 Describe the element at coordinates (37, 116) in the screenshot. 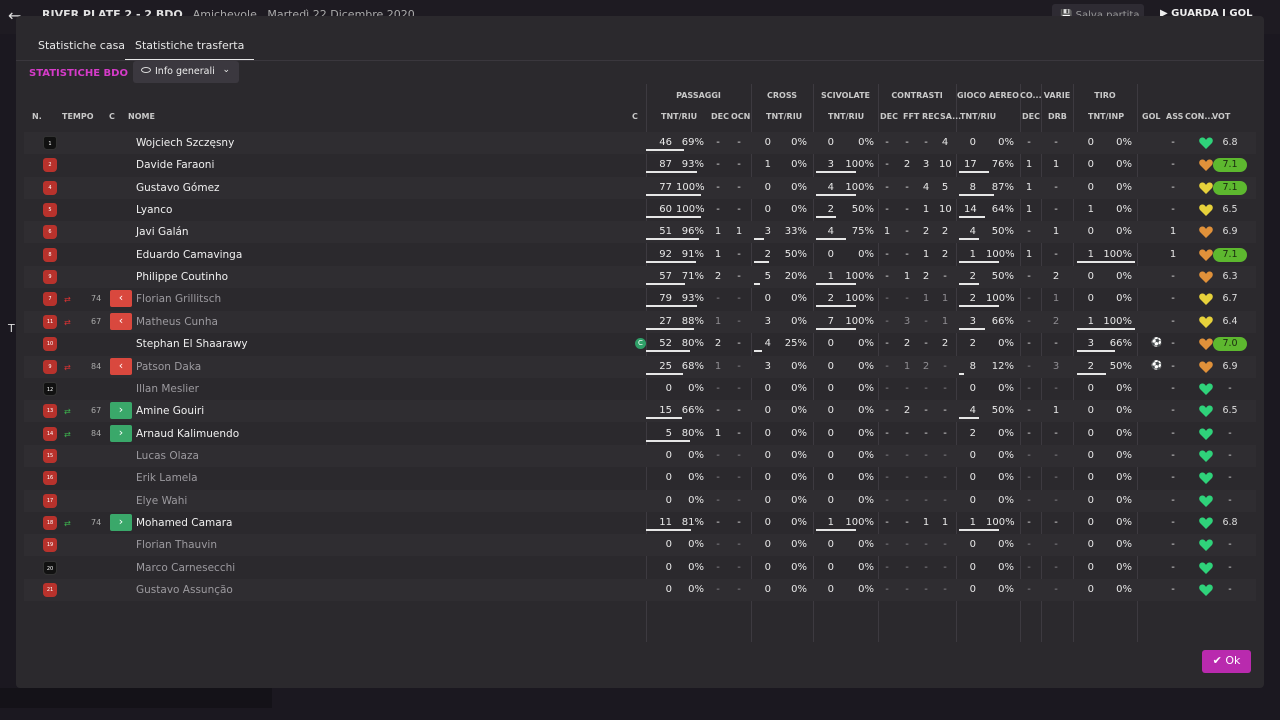

I see `column-header-n: N.` at that location.